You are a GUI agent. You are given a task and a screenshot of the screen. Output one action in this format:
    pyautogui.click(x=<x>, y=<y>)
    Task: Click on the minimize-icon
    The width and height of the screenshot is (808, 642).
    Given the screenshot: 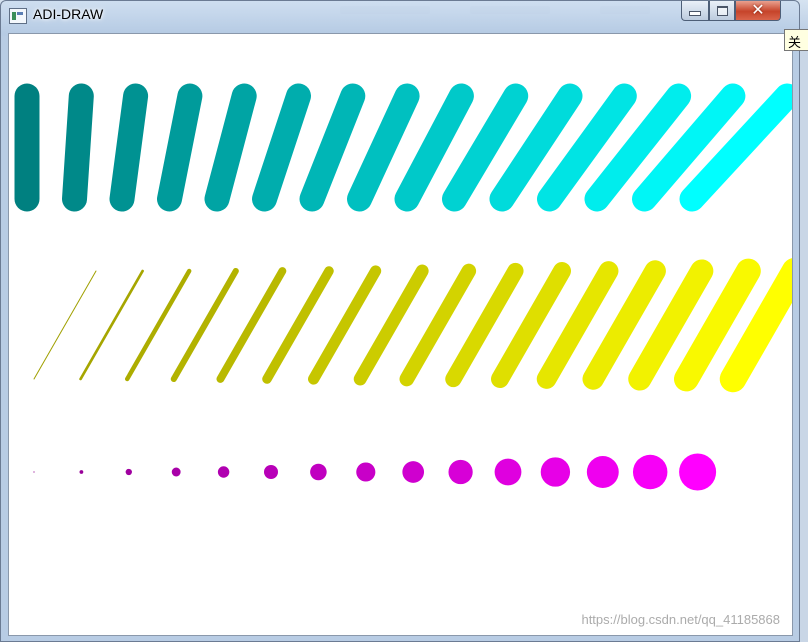 What is the action you would take?
    pyautogui.click(x=695, y=13)
    